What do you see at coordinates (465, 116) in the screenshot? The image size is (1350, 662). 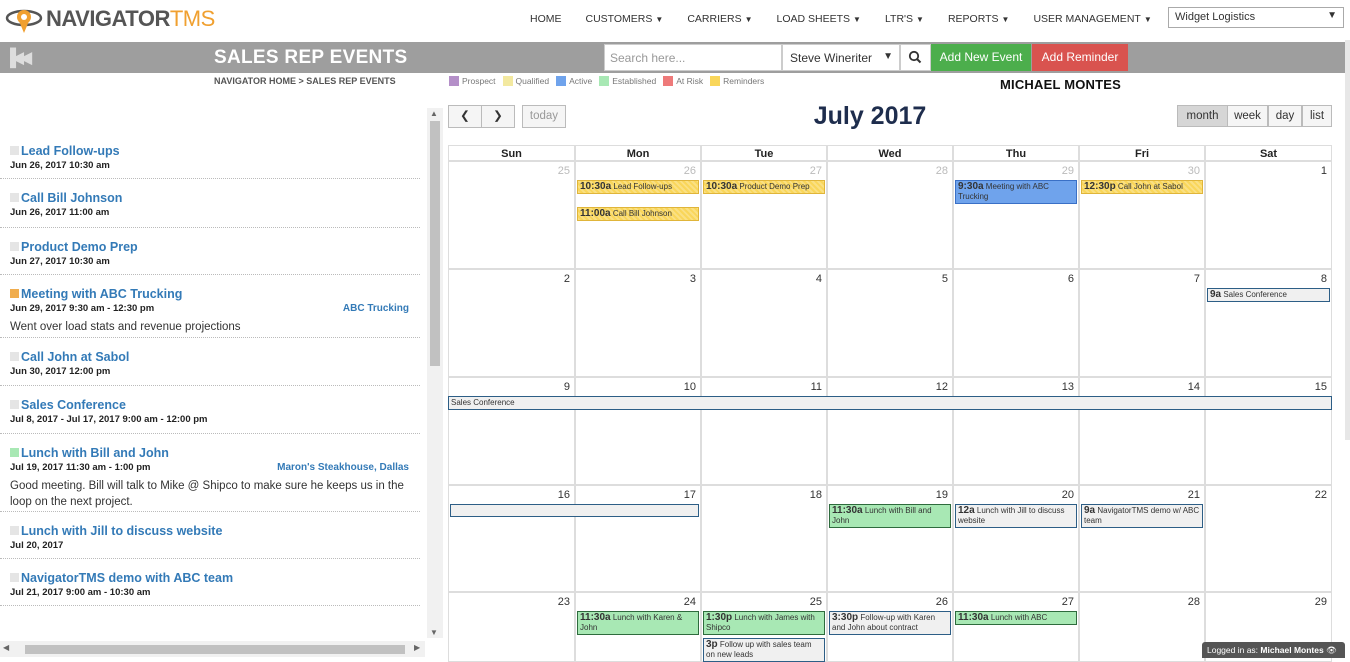 I see `prev-month-button: ❮` at bounding box center [465, 116].